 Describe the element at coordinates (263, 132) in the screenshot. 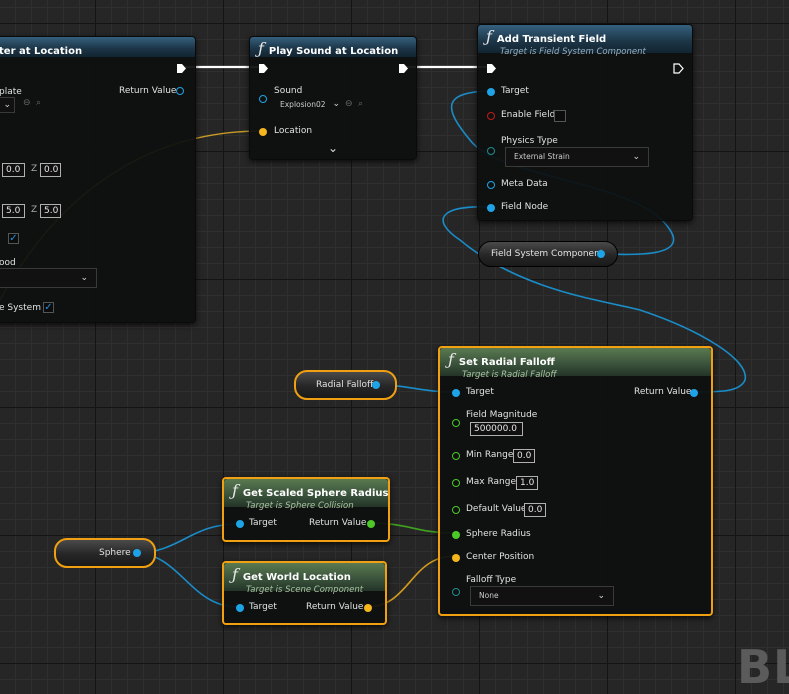

I see `location-pin` at that location.